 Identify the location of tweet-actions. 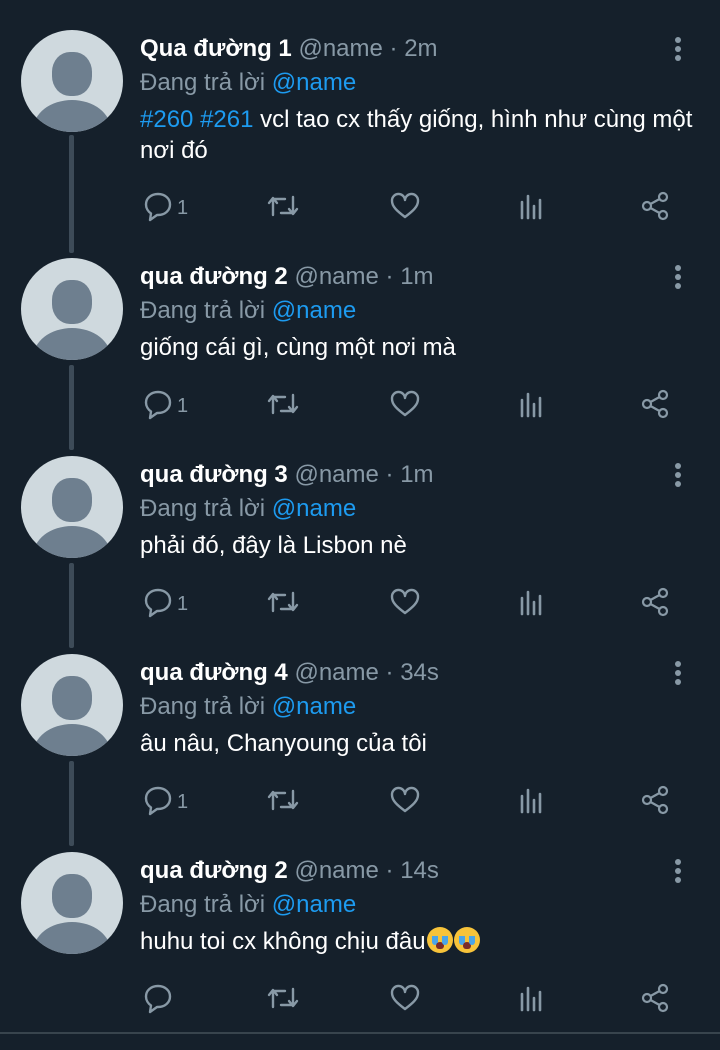
(360, 1002).